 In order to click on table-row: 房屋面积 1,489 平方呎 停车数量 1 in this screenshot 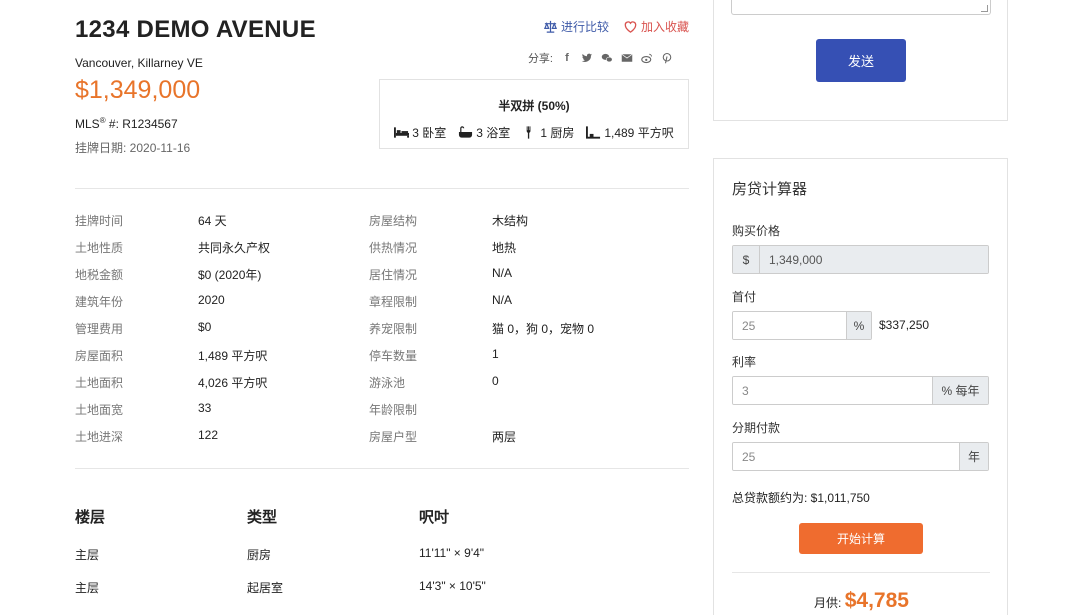, I will do `click(382, 360)`.